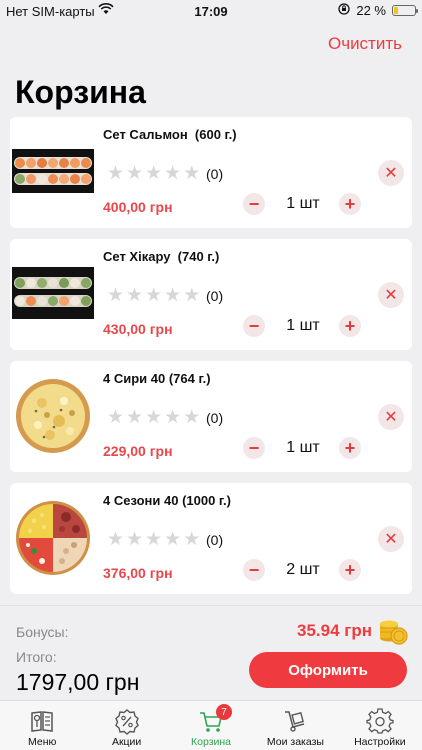  I want to click on total-value: 1797,00 грн, so click(78, 682).